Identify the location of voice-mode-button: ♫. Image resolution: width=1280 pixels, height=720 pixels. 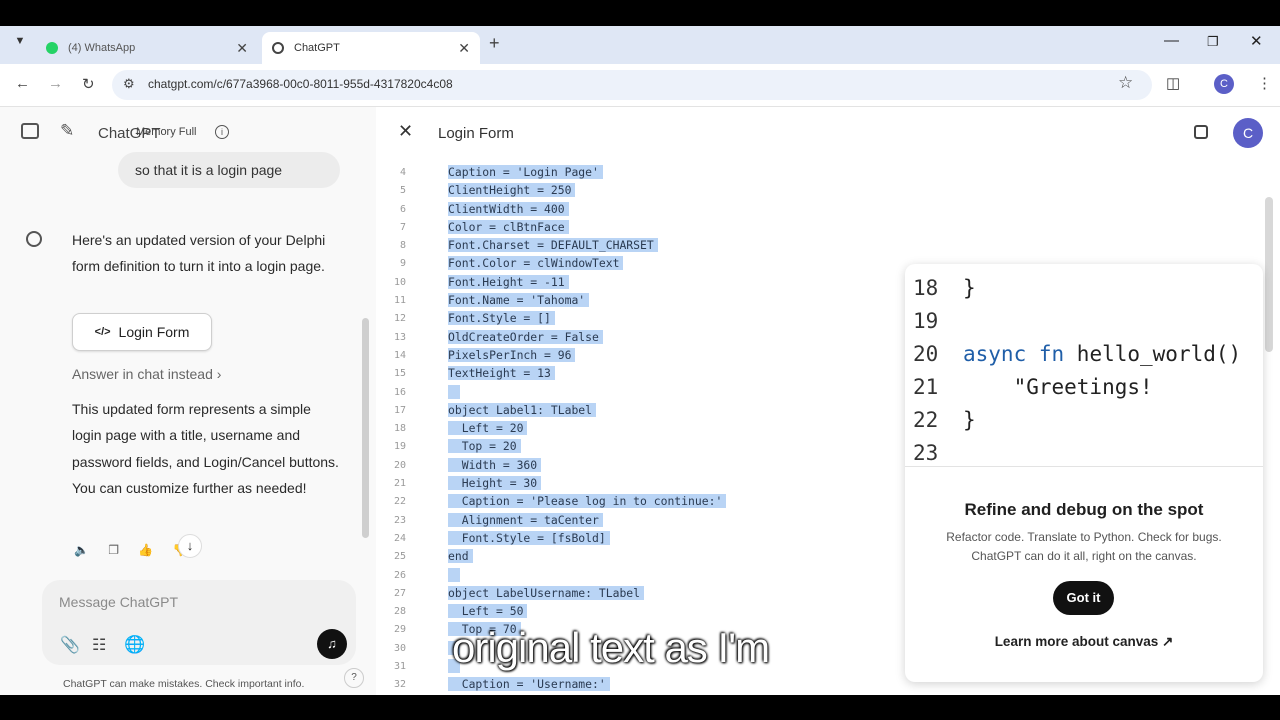
(332, 644).